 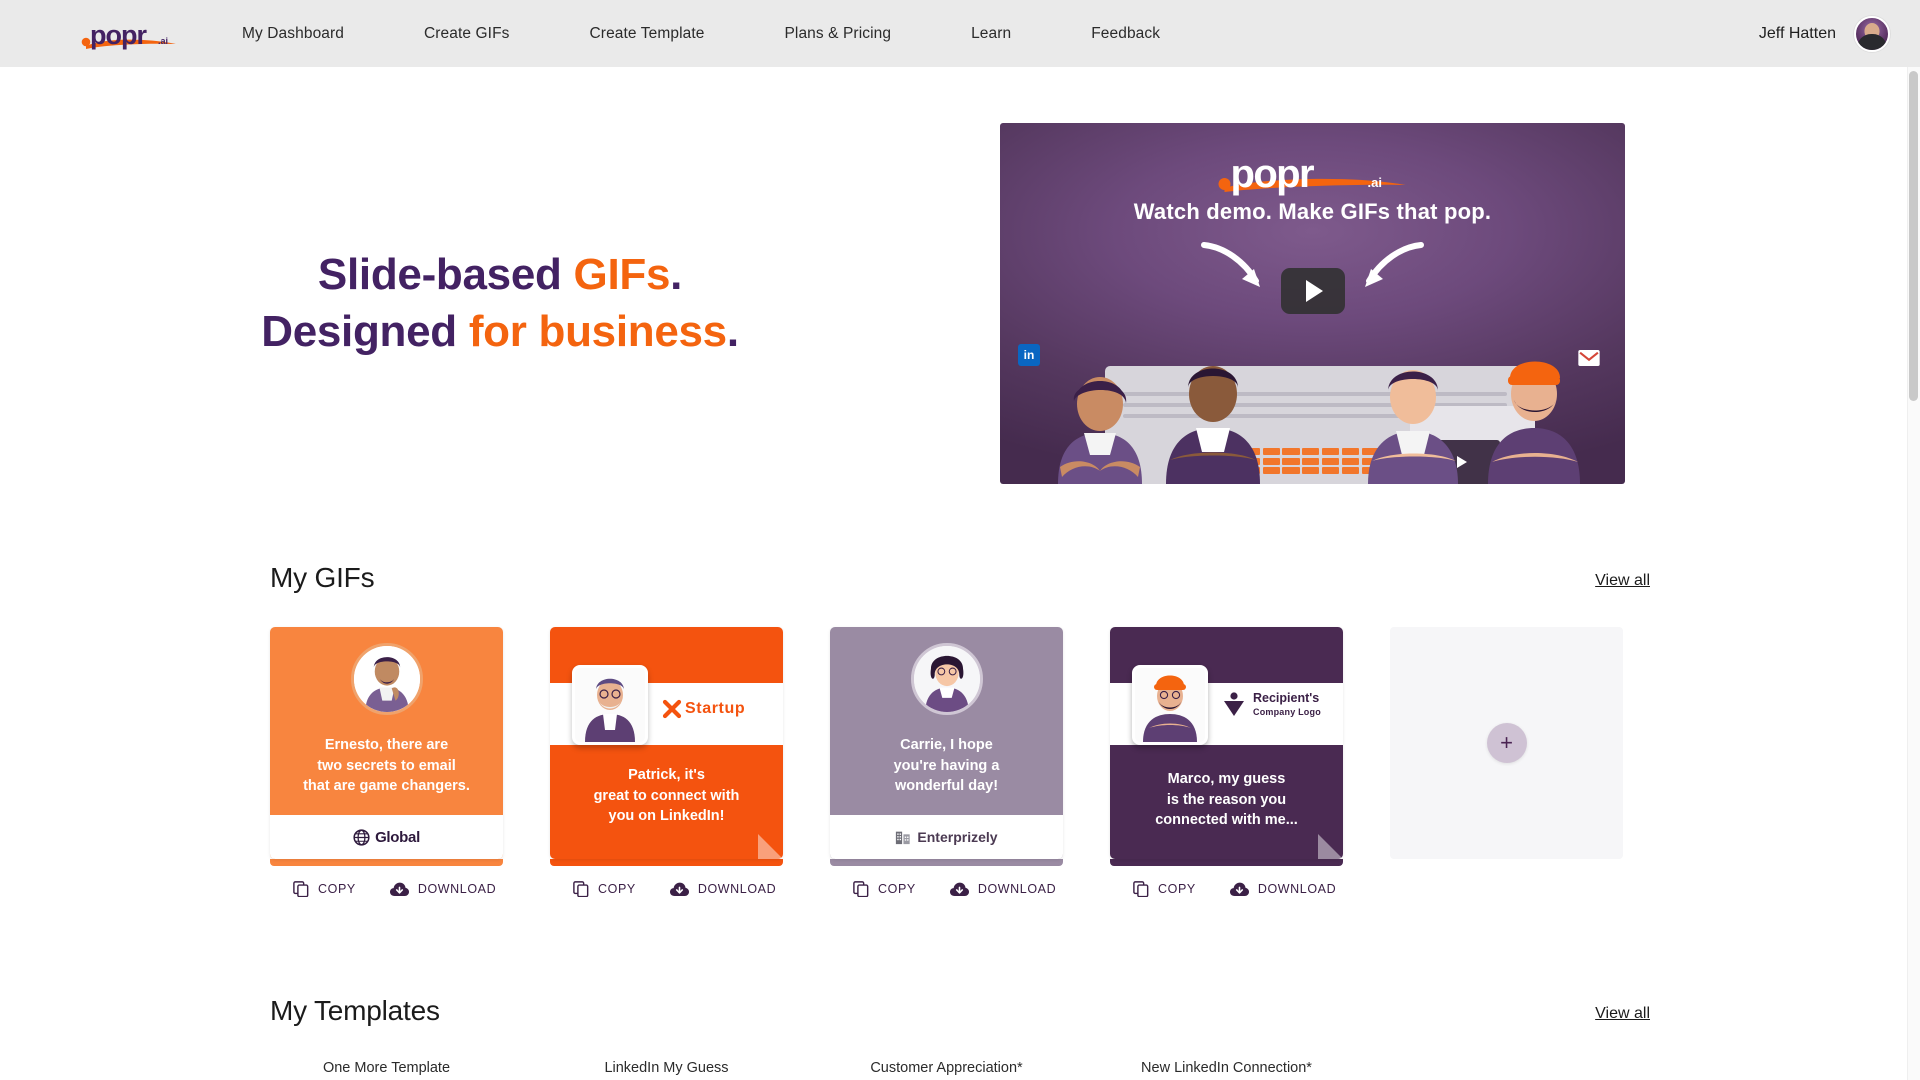 I want to click on hero-illustration: in, so click(x=1312, y=409).